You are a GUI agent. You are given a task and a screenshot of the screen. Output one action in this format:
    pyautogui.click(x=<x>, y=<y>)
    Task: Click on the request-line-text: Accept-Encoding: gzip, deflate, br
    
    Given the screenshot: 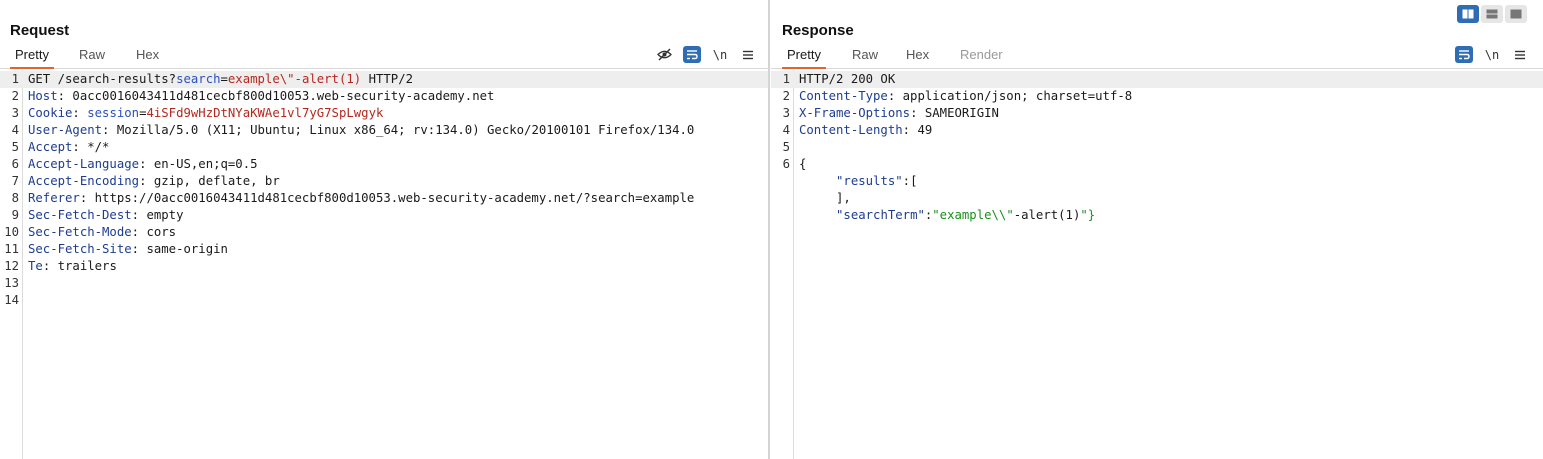 What is the action you would take?
    pyautogui.click(x=154, y=181)
    